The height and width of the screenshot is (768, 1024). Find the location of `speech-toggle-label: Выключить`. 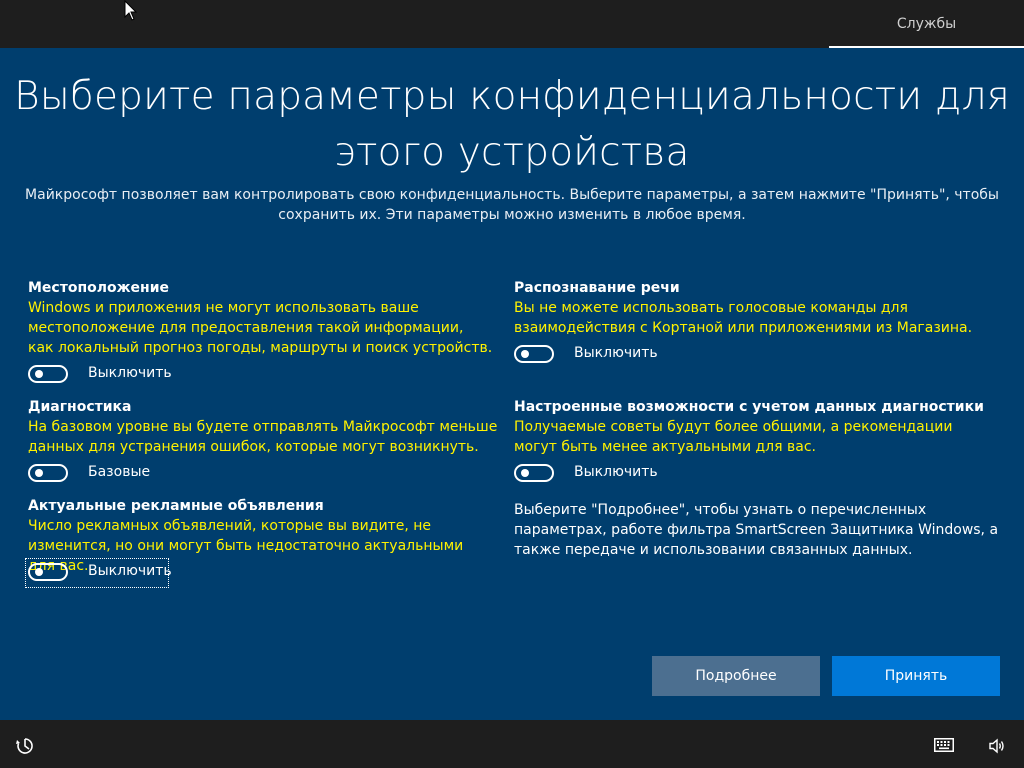

speech-toggle-label: Выключить is located at coordinates (616, 353).